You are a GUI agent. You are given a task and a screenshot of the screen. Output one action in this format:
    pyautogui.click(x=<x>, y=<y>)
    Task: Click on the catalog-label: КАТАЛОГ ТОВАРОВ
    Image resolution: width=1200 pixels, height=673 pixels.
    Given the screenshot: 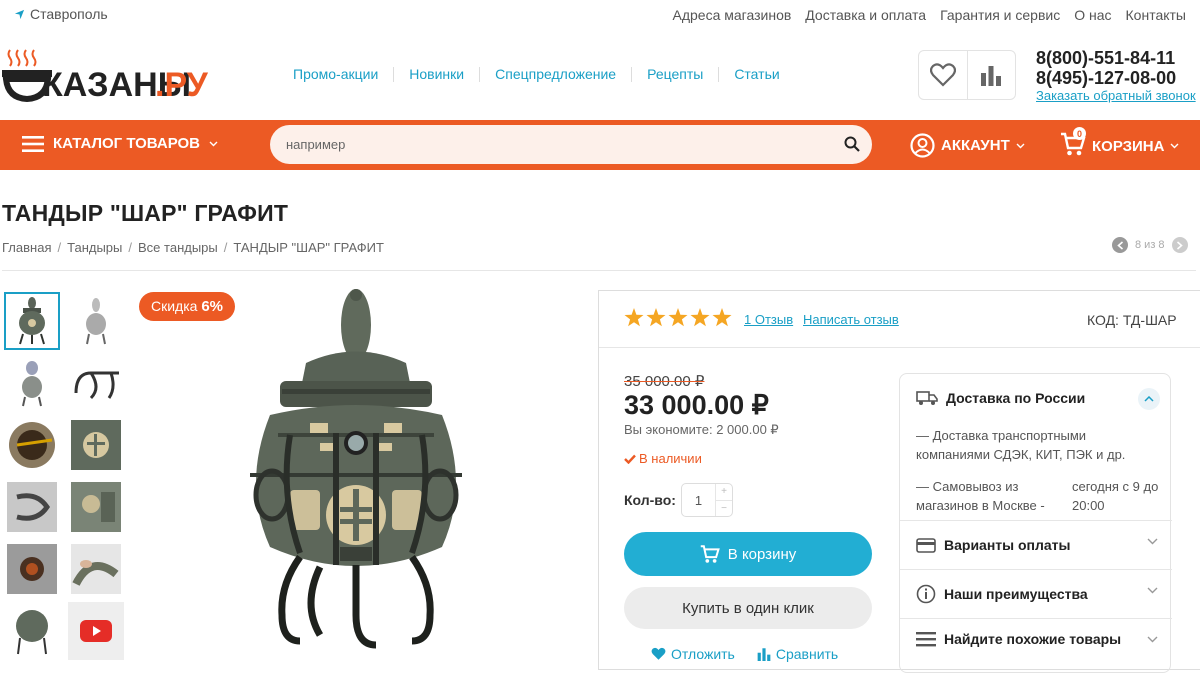 What is the action you would take?
    pyautogui.click(x=127, y=143)
    